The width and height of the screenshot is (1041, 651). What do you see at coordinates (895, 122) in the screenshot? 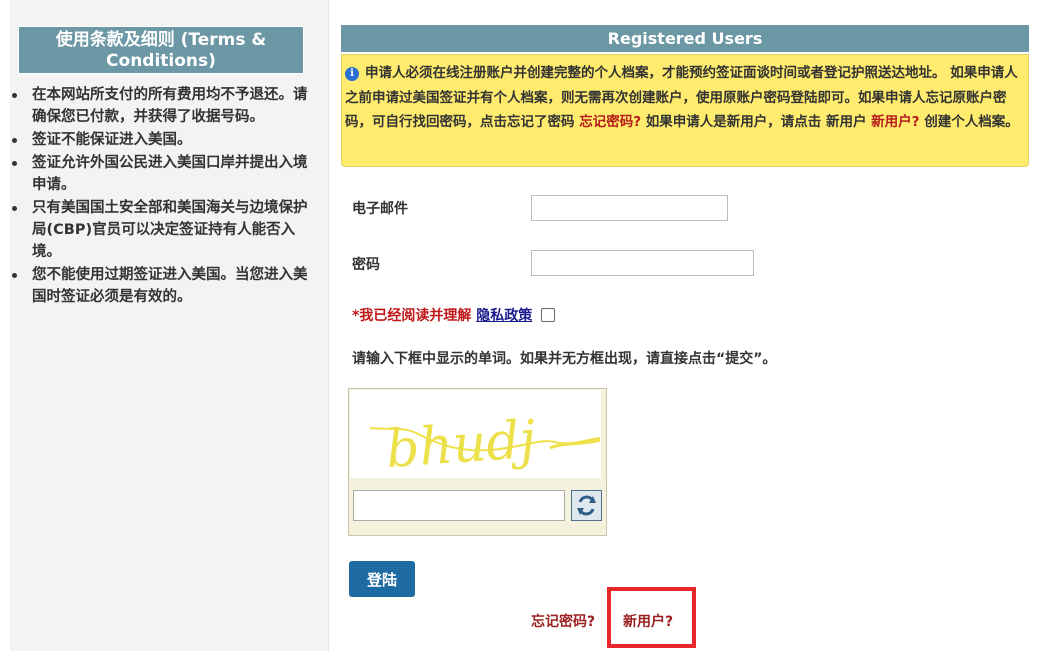
I see `notice-new-user-link: 新用户?` at bounding box center [895, 122].